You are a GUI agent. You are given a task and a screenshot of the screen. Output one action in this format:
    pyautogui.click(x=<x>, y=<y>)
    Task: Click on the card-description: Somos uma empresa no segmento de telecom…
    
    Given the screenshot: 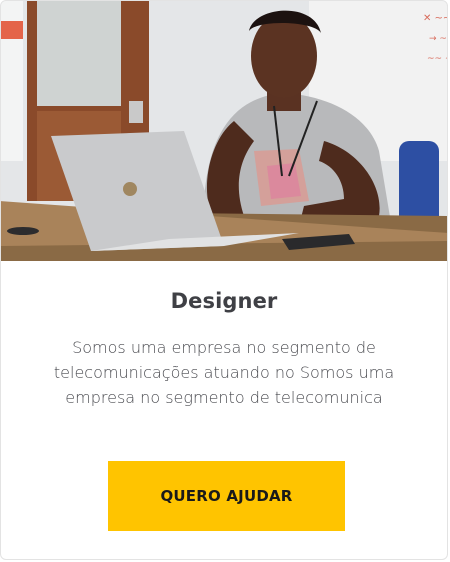 What is the action you would take?
    pyautogui.click(x=224, y=372)
    